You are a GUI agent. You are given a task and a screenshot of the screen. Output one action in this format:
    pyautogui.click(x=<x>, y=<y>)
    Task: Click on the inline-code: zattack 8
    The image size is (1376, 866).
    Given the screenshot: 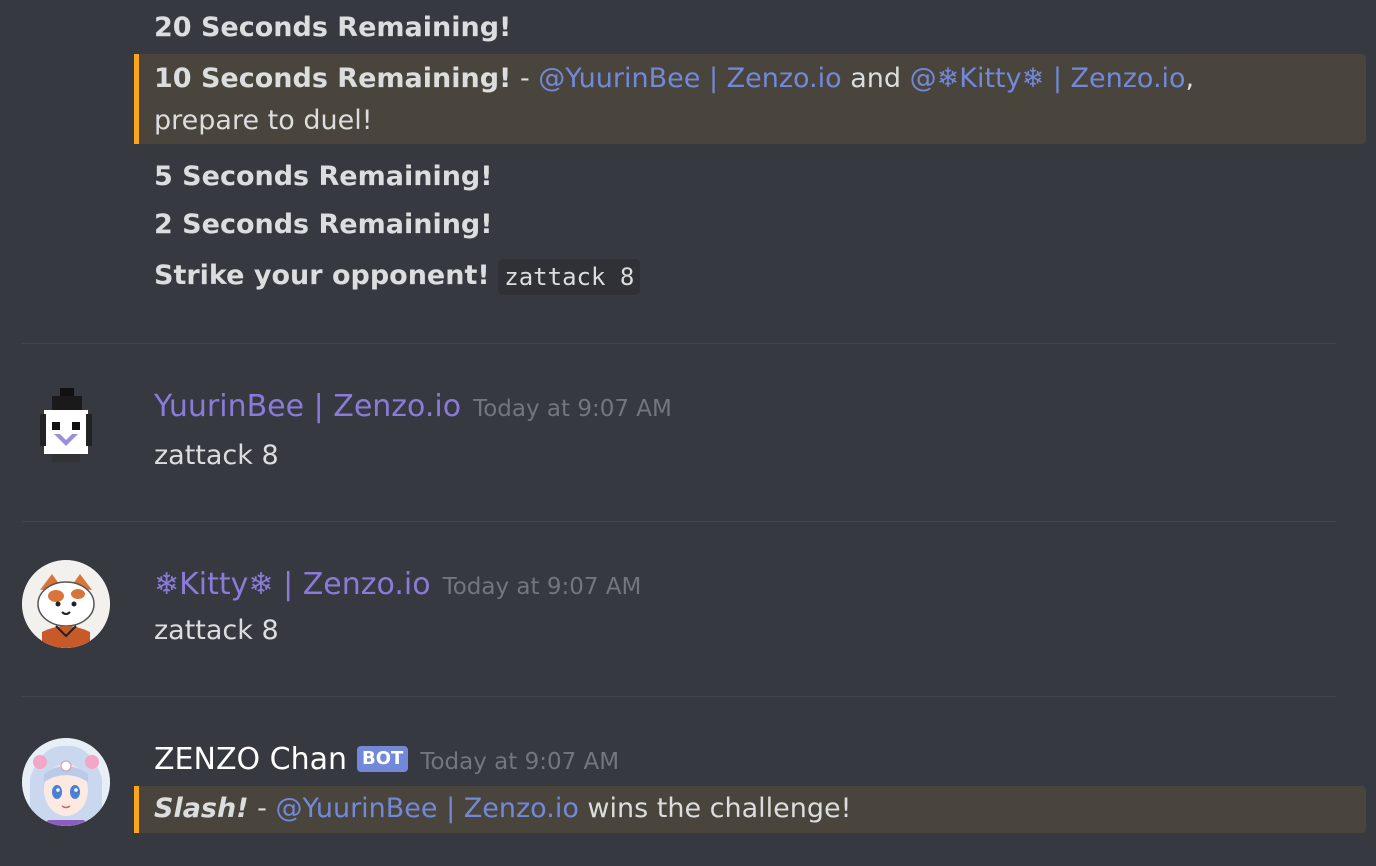 What is the action you would take?
    pyautogui.click(x=569, y=276)
    